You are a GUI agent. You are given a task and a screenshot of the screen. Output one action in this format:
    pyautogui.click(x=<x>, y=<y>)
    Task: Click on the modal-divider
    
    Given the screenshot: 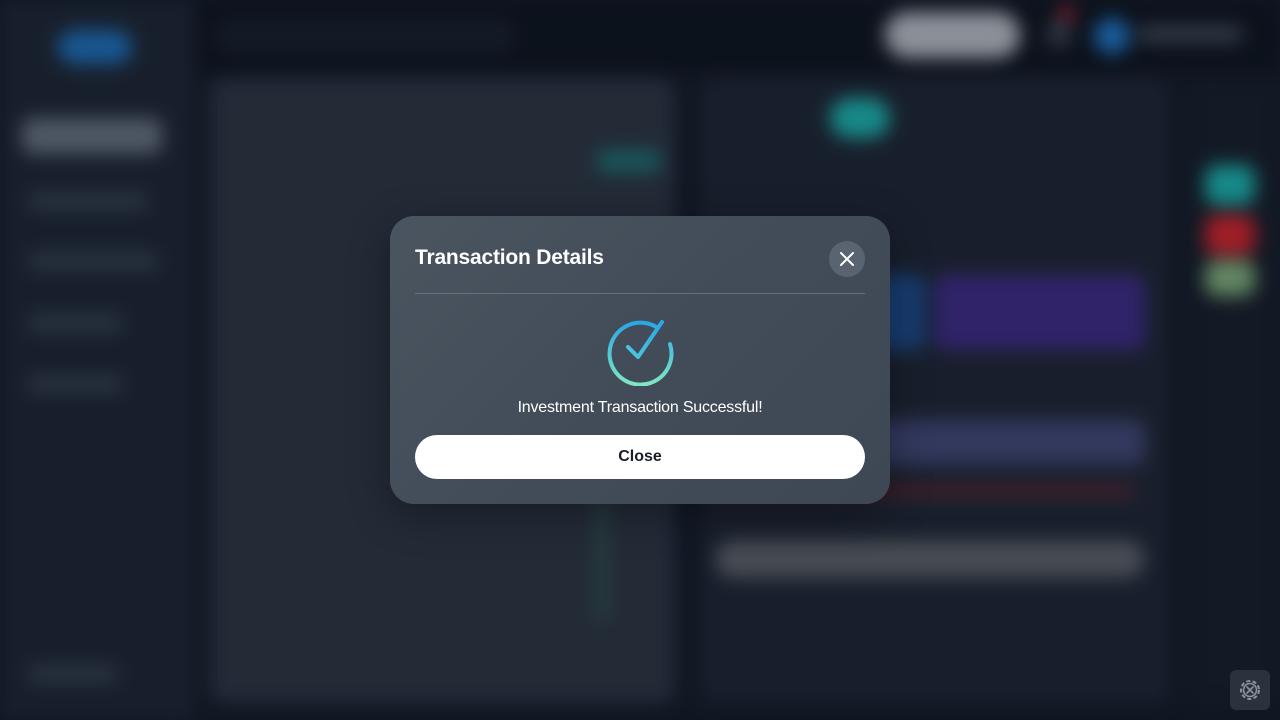 What is the action you would take?
    pyautogui.click(x=640, y=293)
    